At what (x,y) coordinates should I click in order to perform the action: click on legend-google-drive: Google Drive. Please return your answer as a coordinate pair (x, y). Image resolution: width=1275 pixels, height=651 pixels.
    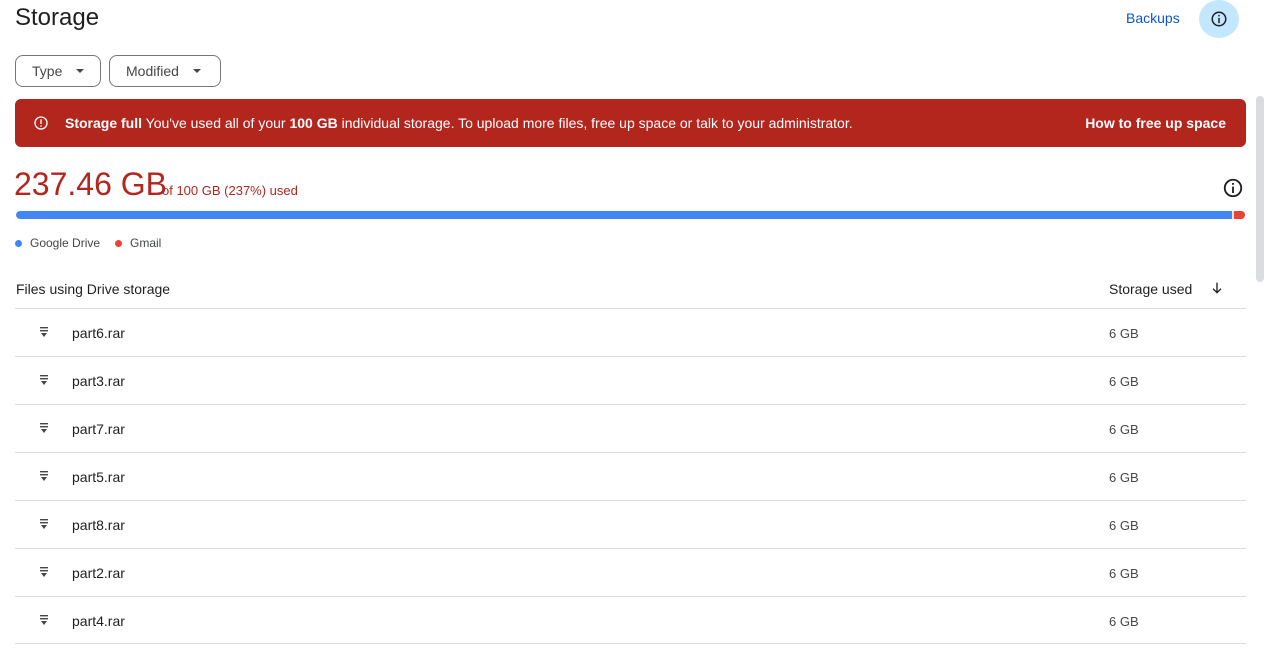
    Looking at the image, I should click on (57, 243).